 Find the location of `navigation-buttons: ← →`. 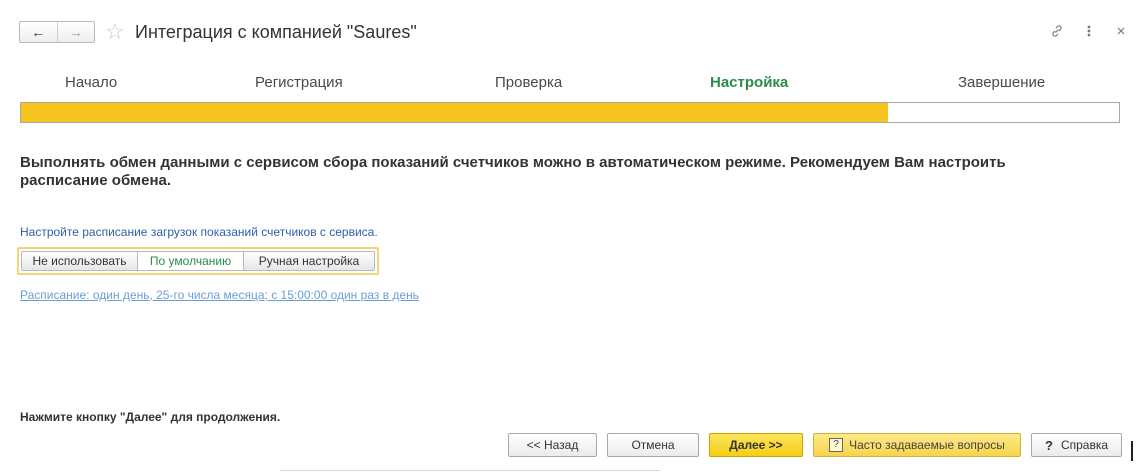

navigation-buttons: ← → is located at coordinates (57, 32).